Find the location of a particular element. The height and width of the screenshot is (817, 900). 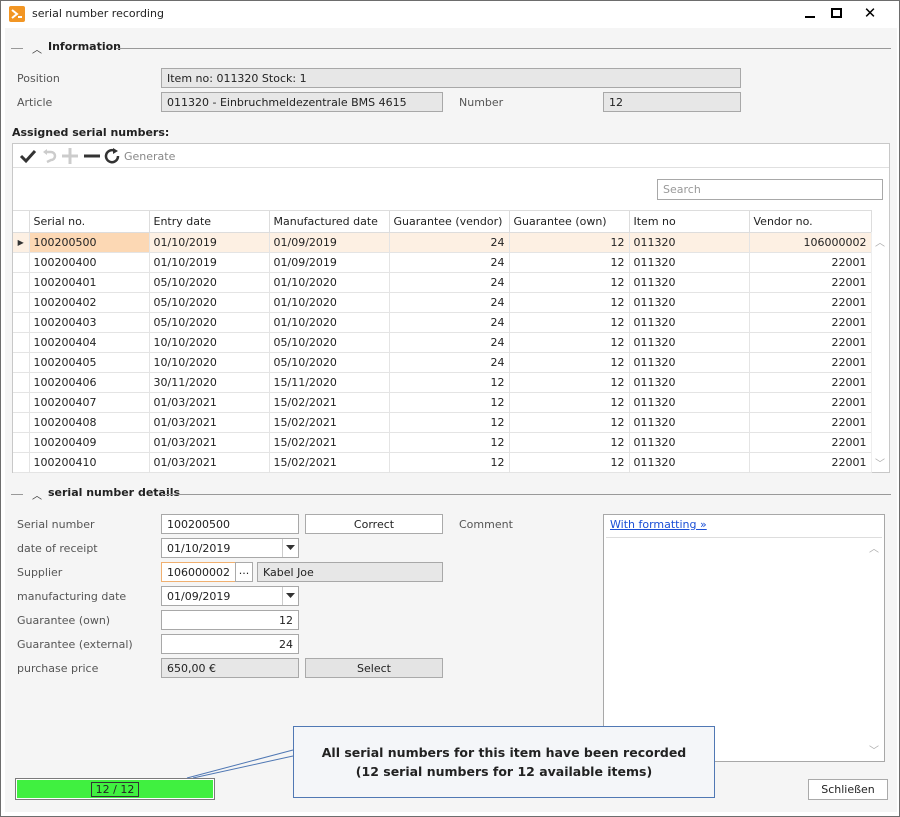

column-header: Entry date is located at coordinates (209, 221).